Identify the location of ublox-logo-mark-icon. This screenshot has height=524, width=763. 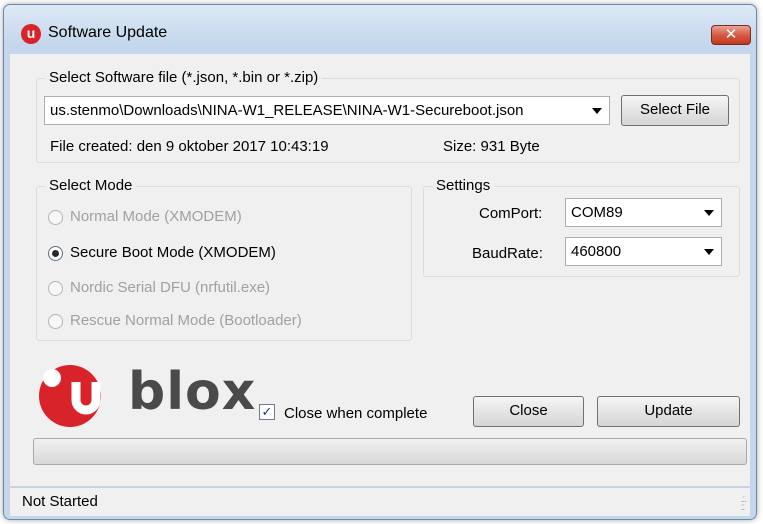
(70, 396).